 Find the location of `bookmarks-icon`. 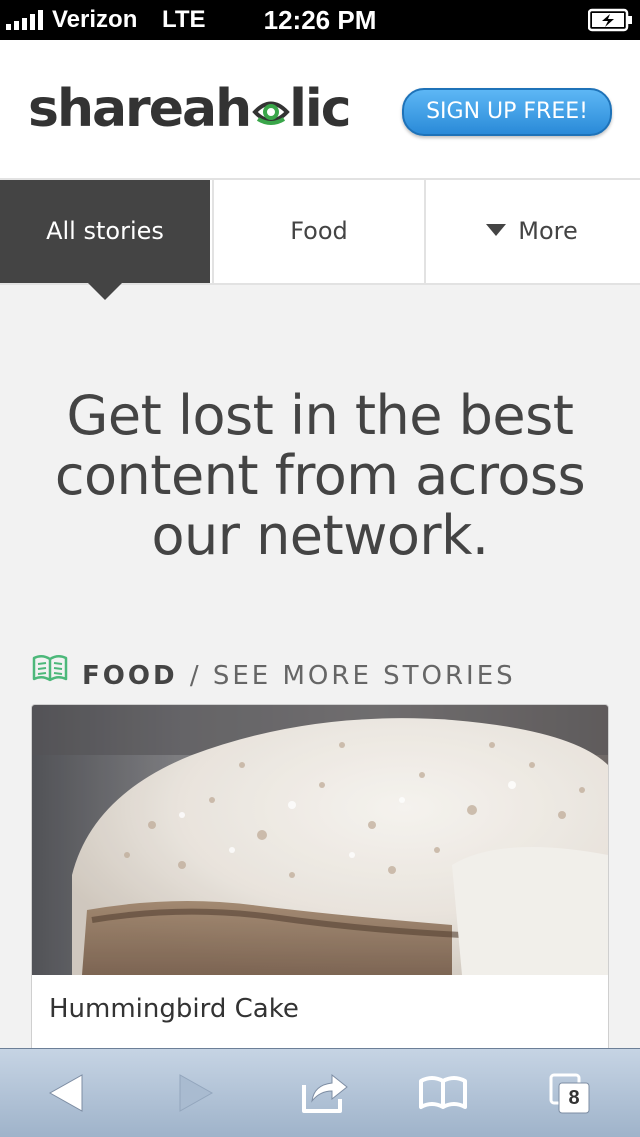

bookmarks-icon is located at coordinates (443, 1093).